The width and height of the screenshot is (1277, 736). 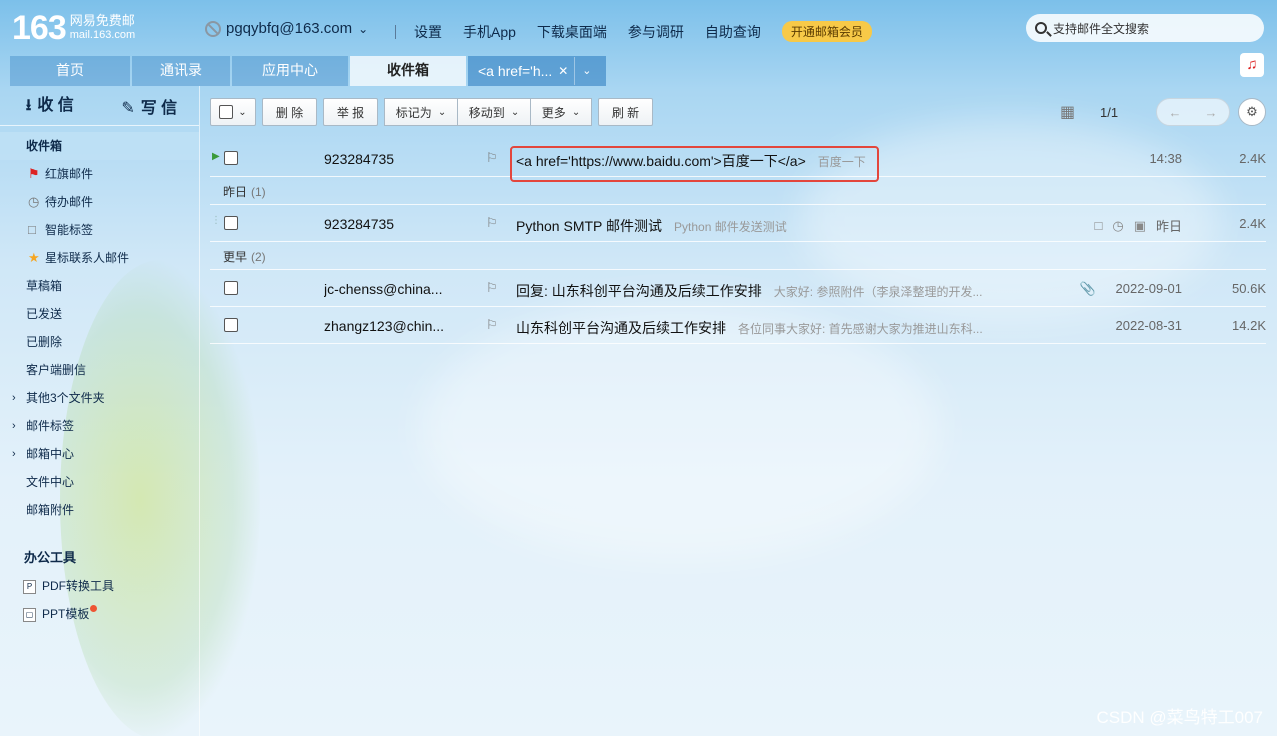 I want to click on clock-icon: ◷, so click(x=1117, y=226).